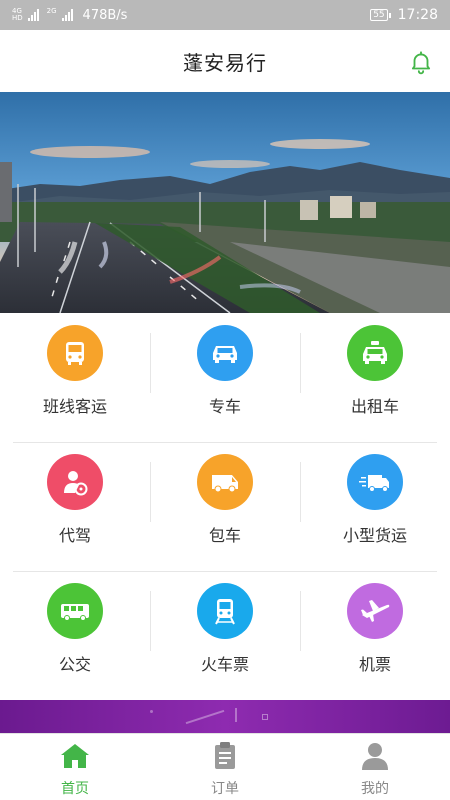 Image resolution: width=450 pixels, height=800 pixels. I want to click on service-designated-driver: 代驾, so click(75, 506).